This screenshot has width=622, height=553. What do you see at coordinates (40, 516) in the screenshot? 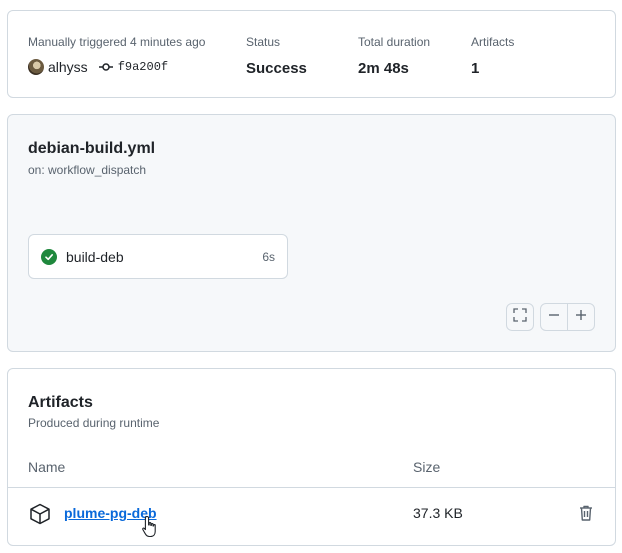
I see `package-icon` at bounding box center [40, 516].